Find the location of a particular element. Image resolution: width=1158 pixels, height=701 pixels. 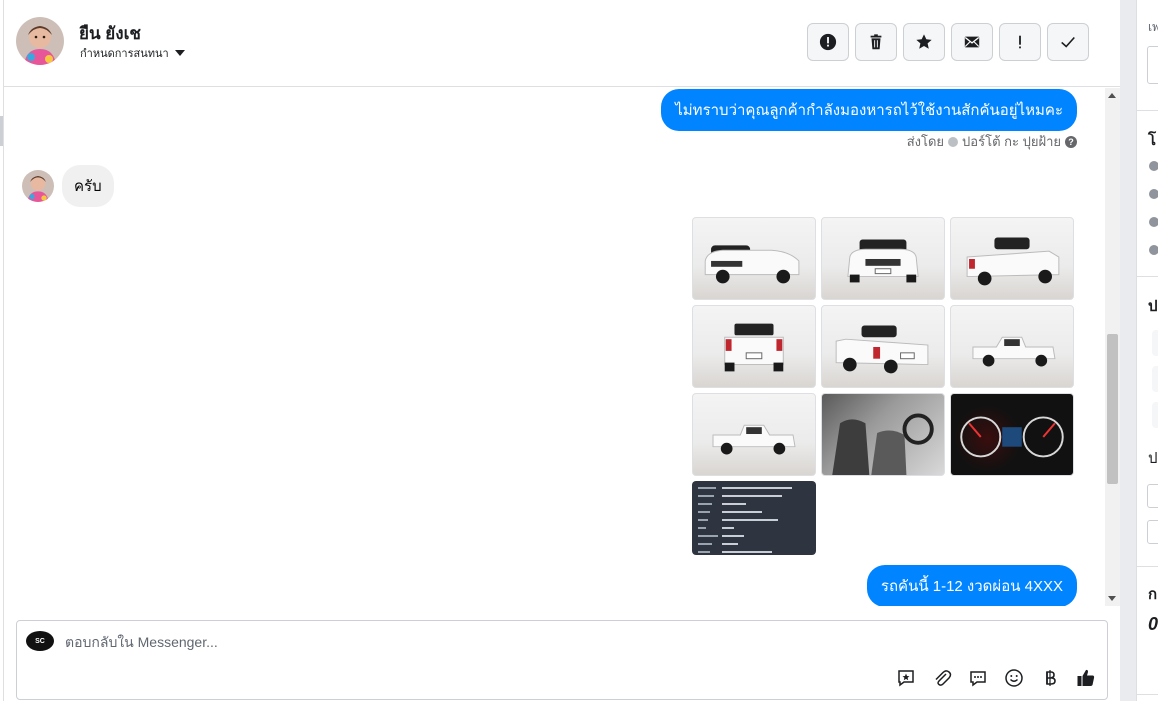

emoji-button is located at coordinates (1014, 678).